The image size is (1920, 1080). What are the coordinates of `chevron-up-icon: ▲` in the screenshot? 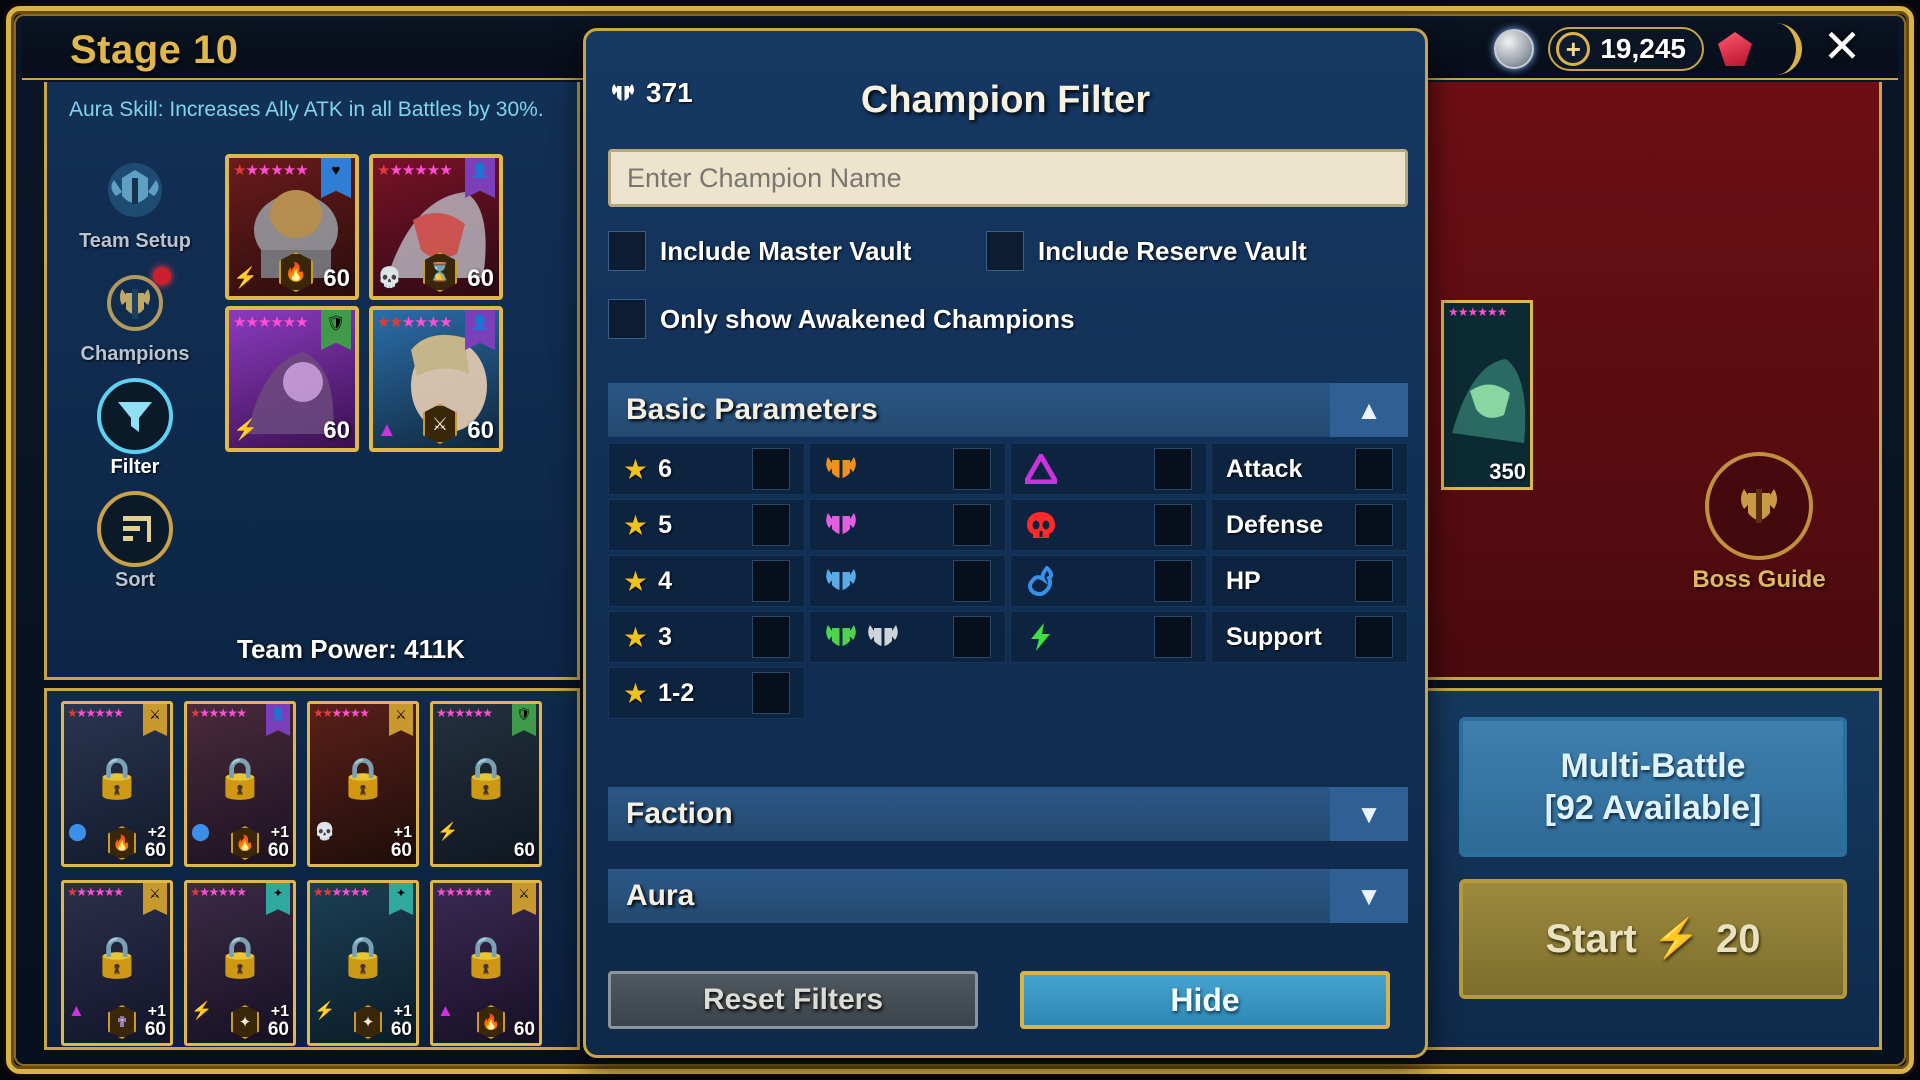 It's located at (1369, 410).